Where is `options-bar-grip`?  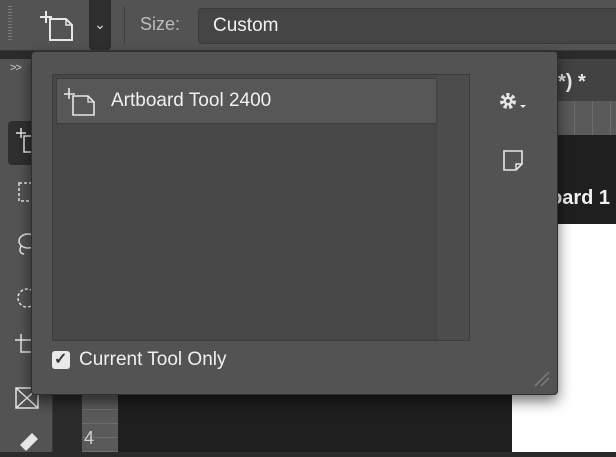 options-bar-grip is located at coordinates (10, 24).